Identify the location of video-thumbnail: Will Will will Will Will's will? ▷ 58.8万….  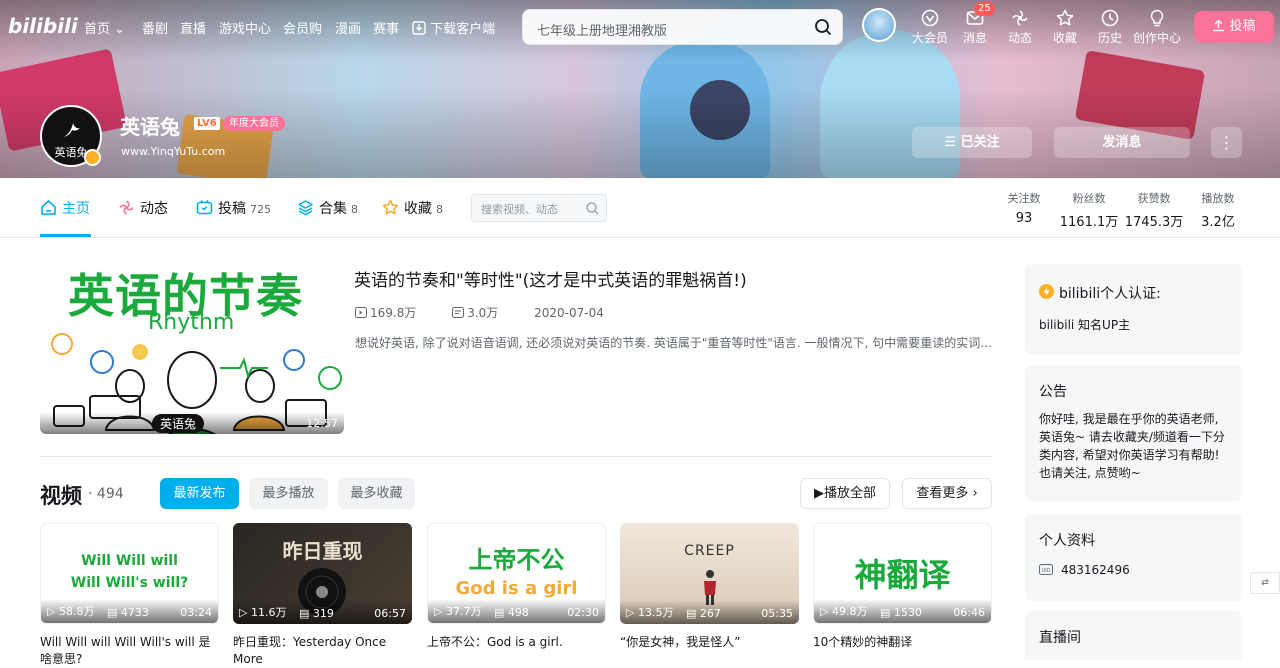
(129, 573).